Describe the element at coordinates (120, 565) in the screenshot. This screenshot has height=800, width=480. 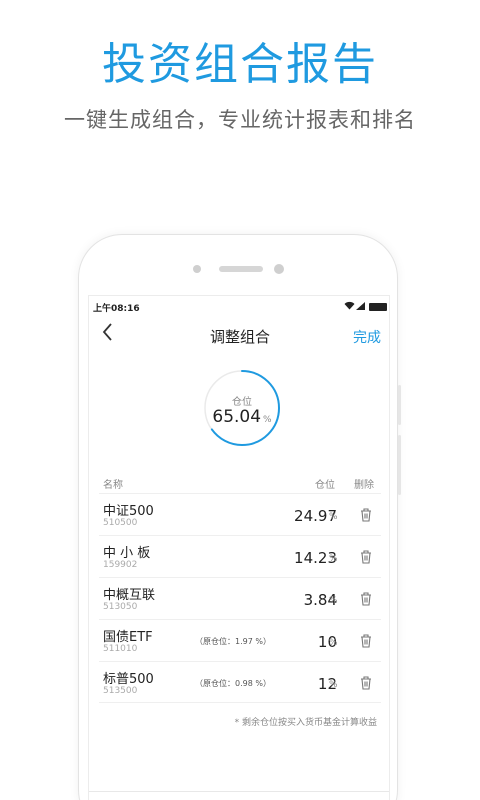
I see `holding-code: 159902` at that location.